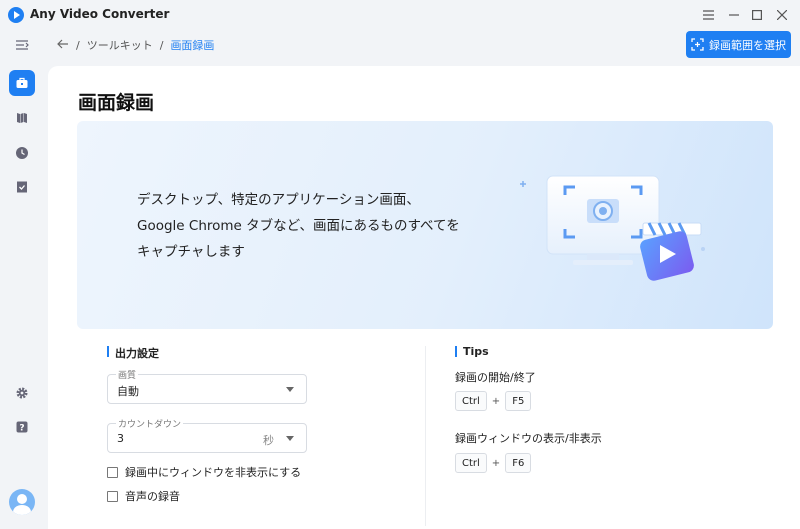 Image resolution: width=800 pixels, height=529 pixels. I want to click on tips-title: Tips, so click(472, 351).